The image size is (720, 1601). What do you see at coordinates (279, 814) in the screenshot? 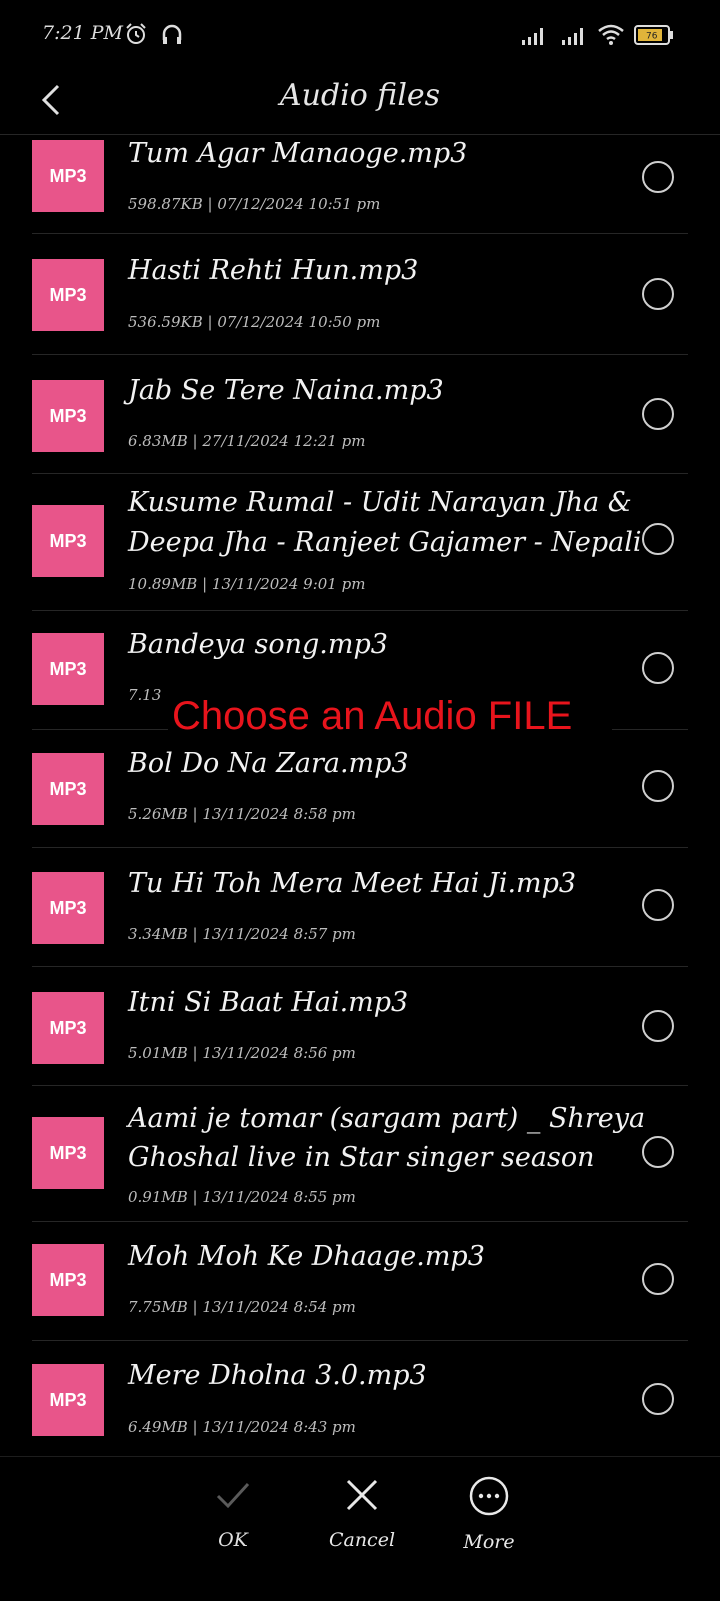
I see `file-date: 13/11/2024 8:58 pm` at bounding box center [279, 814].